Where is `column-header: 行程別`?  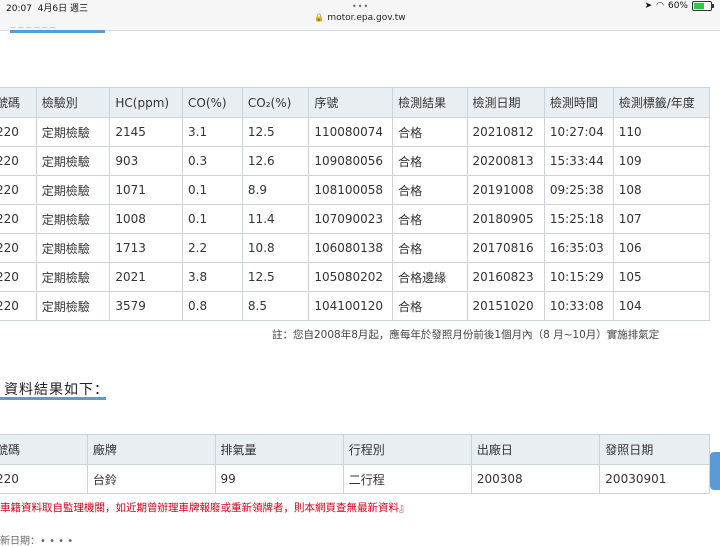 column-header: 行程別 is located at coordinates (407, 449).